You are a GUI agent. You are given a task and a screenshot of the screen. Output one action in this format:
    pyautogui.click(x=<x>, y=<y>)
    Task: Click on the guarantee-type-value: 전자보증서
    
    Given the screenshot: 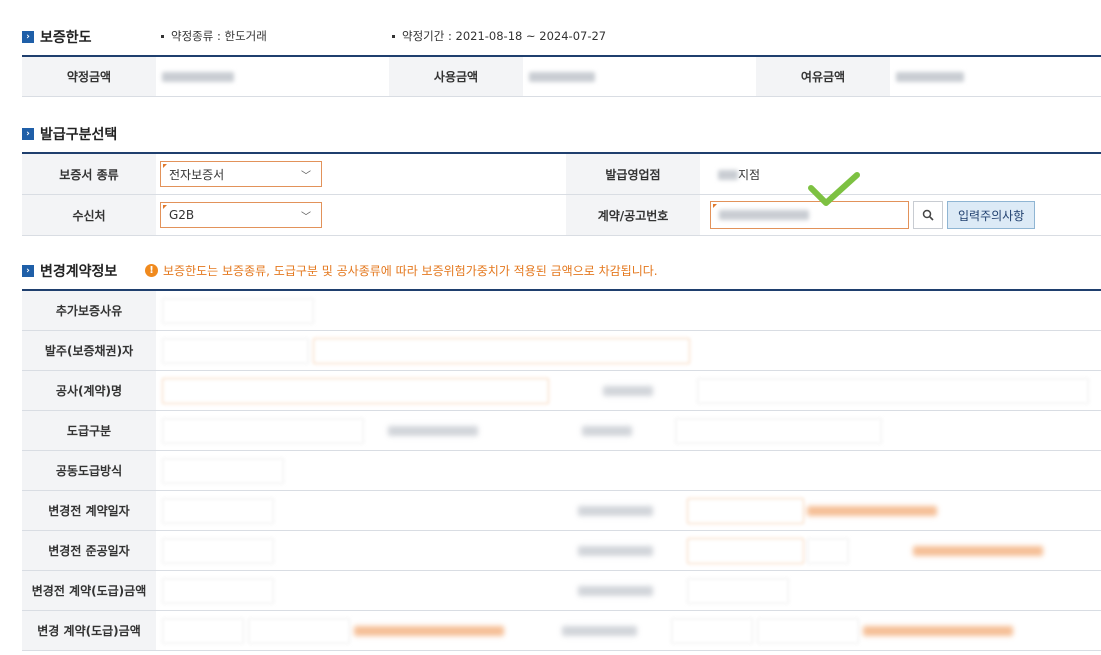 What is the action you would take?
    pyautogui.click(x=197, y=174)
    